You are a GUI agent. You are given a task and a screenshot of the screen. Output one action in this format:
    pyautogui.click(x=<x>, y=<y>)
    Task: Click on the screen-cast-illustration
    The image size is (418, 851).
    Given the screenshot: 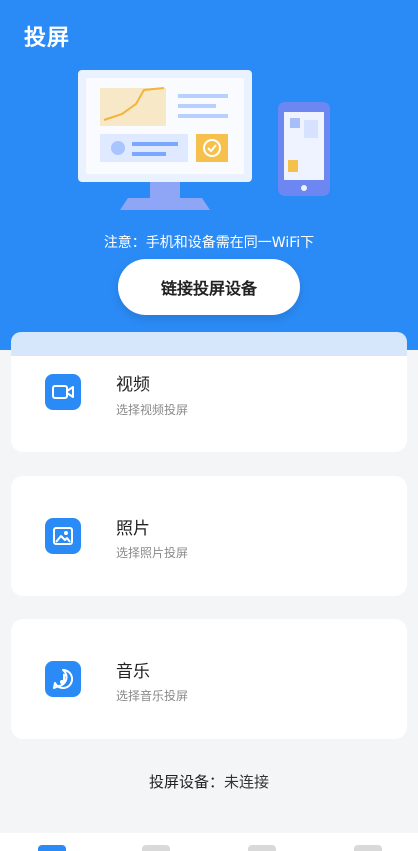 What is the action you would take?
    pyautogui.click(x=208, y=145)
    